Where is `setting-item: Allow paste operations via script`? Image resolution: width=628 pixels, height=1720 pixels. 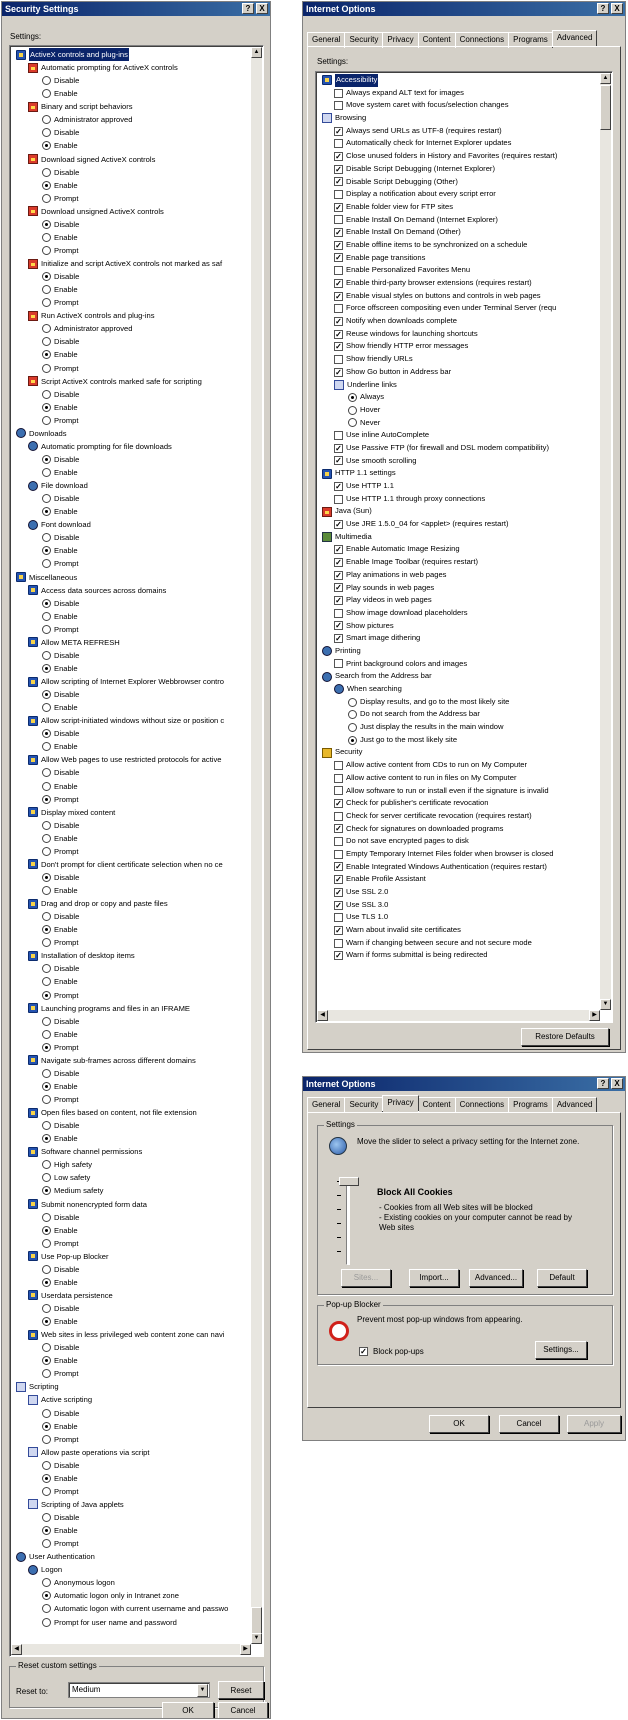 setting-item: Allow paste operations via script is located at coordinates (131, 1452).